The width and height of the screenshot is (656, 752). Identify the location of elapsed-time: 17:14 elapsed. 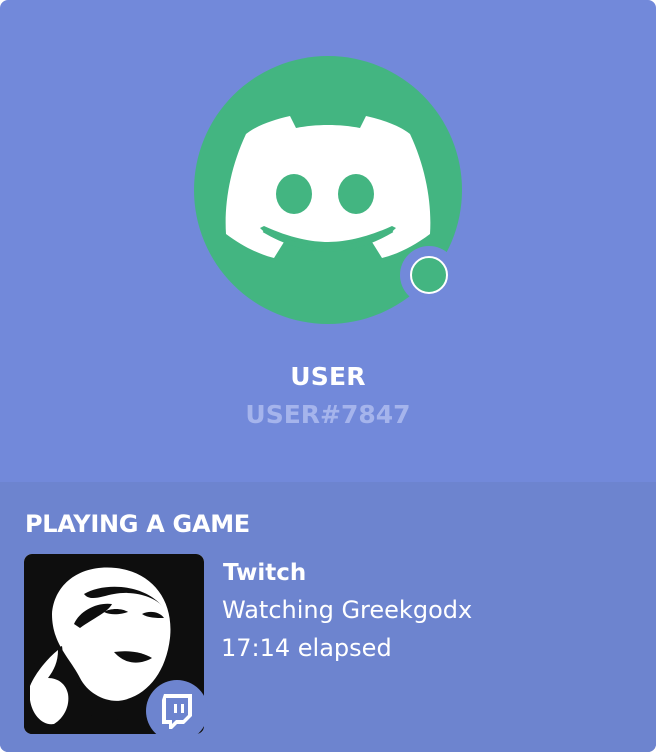
(306, 648).